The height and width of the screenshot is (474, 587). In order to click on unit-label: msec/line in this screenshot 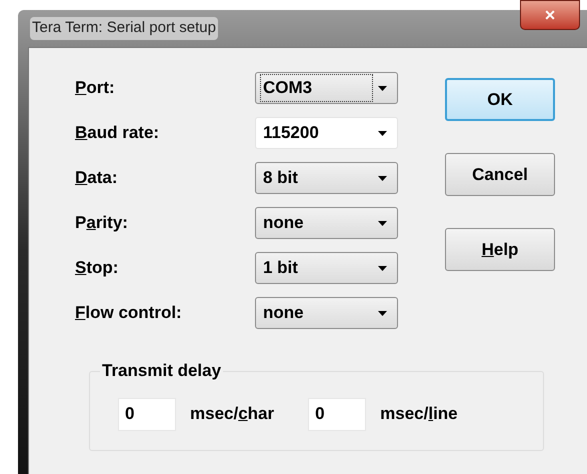, I will do `click(419, 414)`.